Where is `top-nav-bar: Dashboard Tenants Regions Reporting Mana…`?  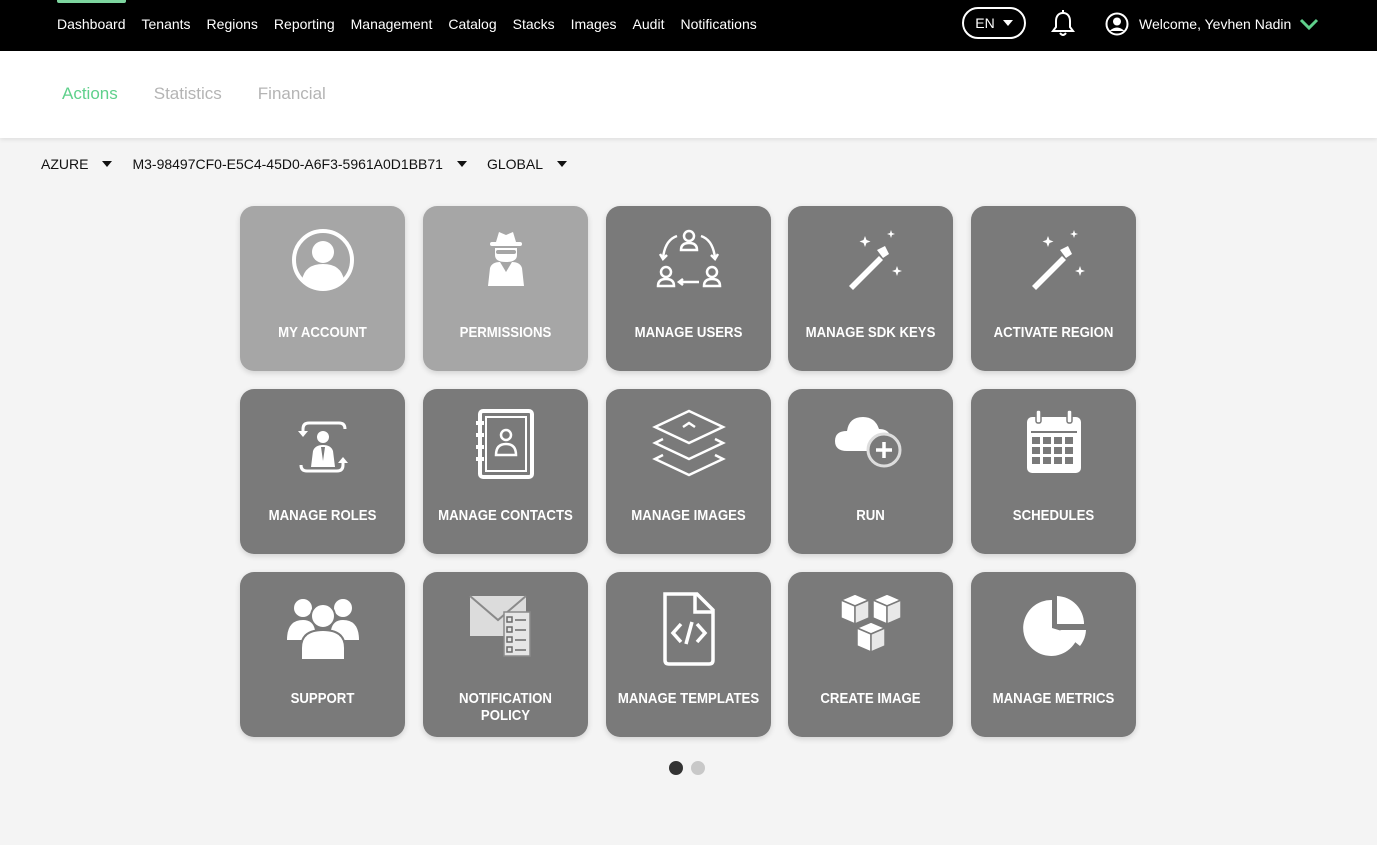 top-nav-bar: Dashboard Tenants Regions Reporting Mana… is located at coordinates (688, 25).